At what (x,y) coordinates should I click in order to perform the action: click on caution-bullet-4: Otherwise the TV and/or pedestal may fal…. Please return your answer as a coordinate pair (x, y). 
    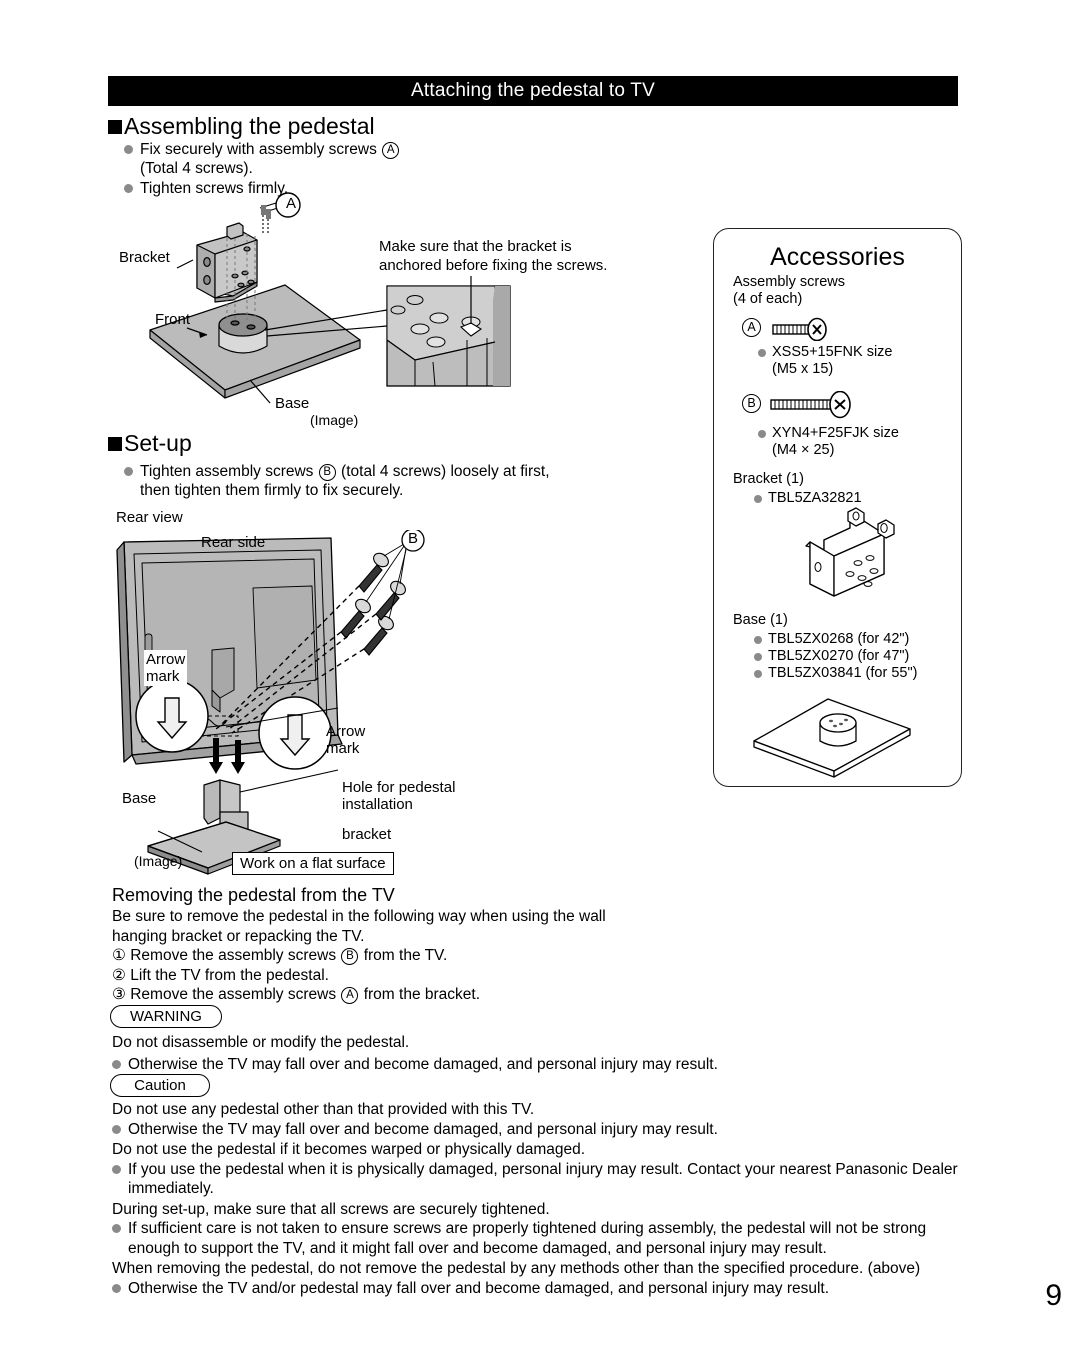
    Looking at the image, I should click on (479, 1288).